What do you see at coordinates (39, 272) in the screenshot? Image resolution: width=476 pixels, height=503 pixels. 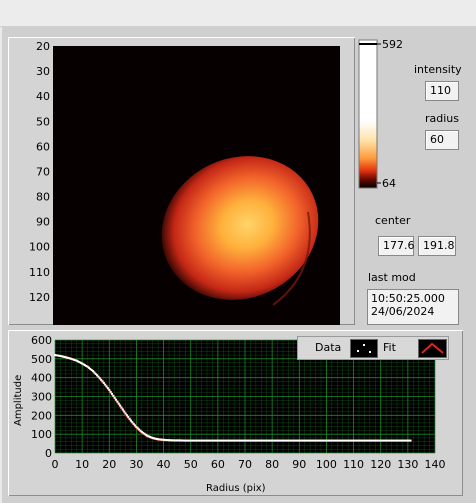 I see `image-y-tick-label: 110` at bounding box center [39, 272].